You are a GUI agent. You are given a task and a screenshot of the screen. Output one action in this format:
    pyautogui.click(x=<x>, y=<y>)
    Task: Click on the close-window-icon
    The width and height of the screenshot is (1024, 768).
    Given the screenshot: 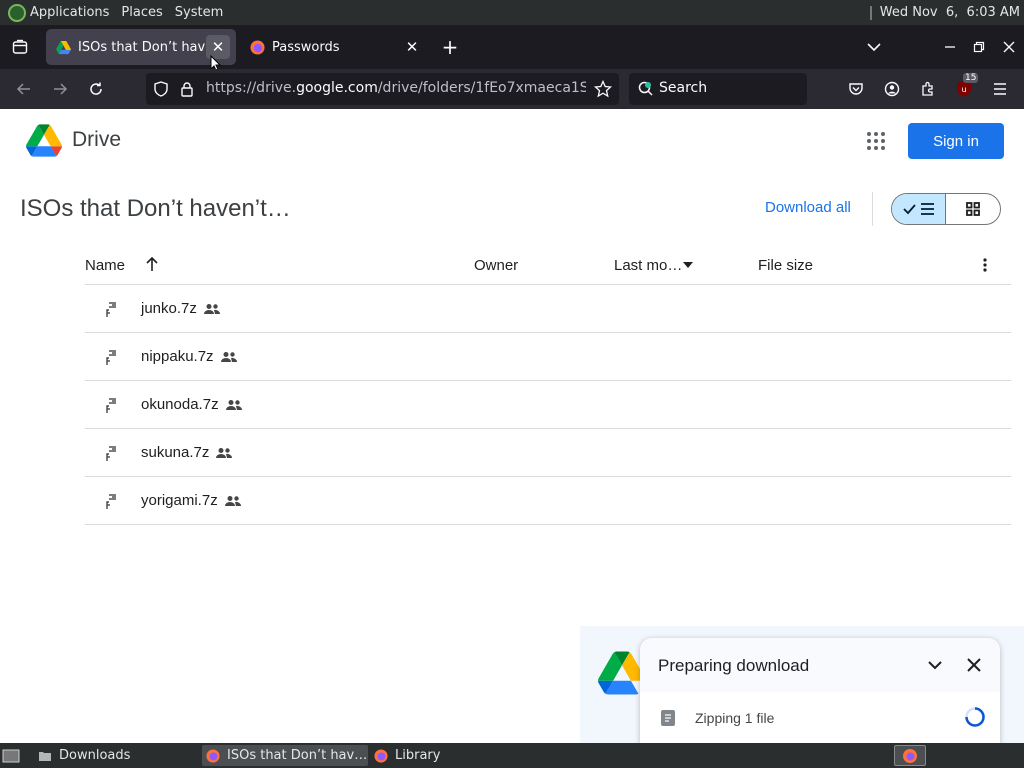 What is the action you would take?
    pyautogui.click(x=1009, y=47)
    